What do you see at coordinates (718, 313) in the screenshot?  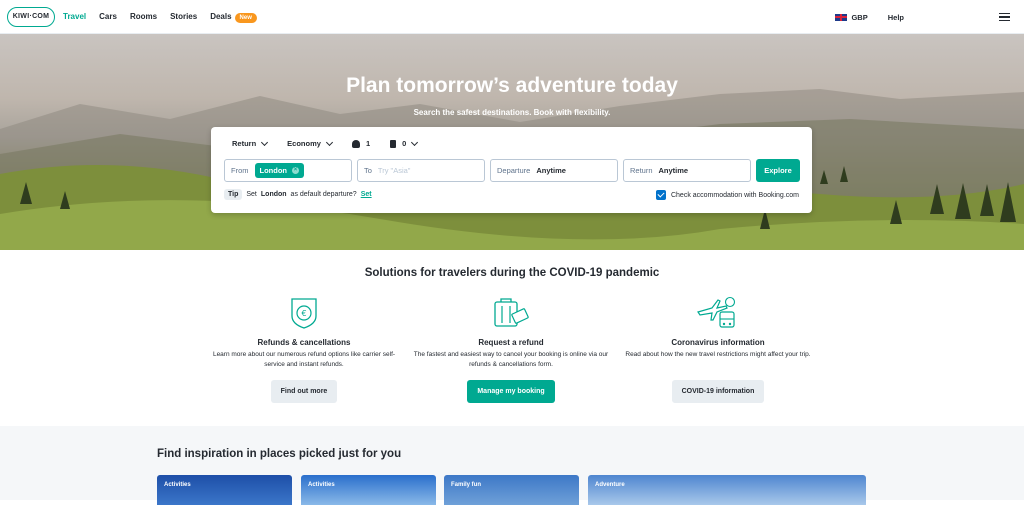 I see `travel-transport-icon` at bounding box center [718, 313].